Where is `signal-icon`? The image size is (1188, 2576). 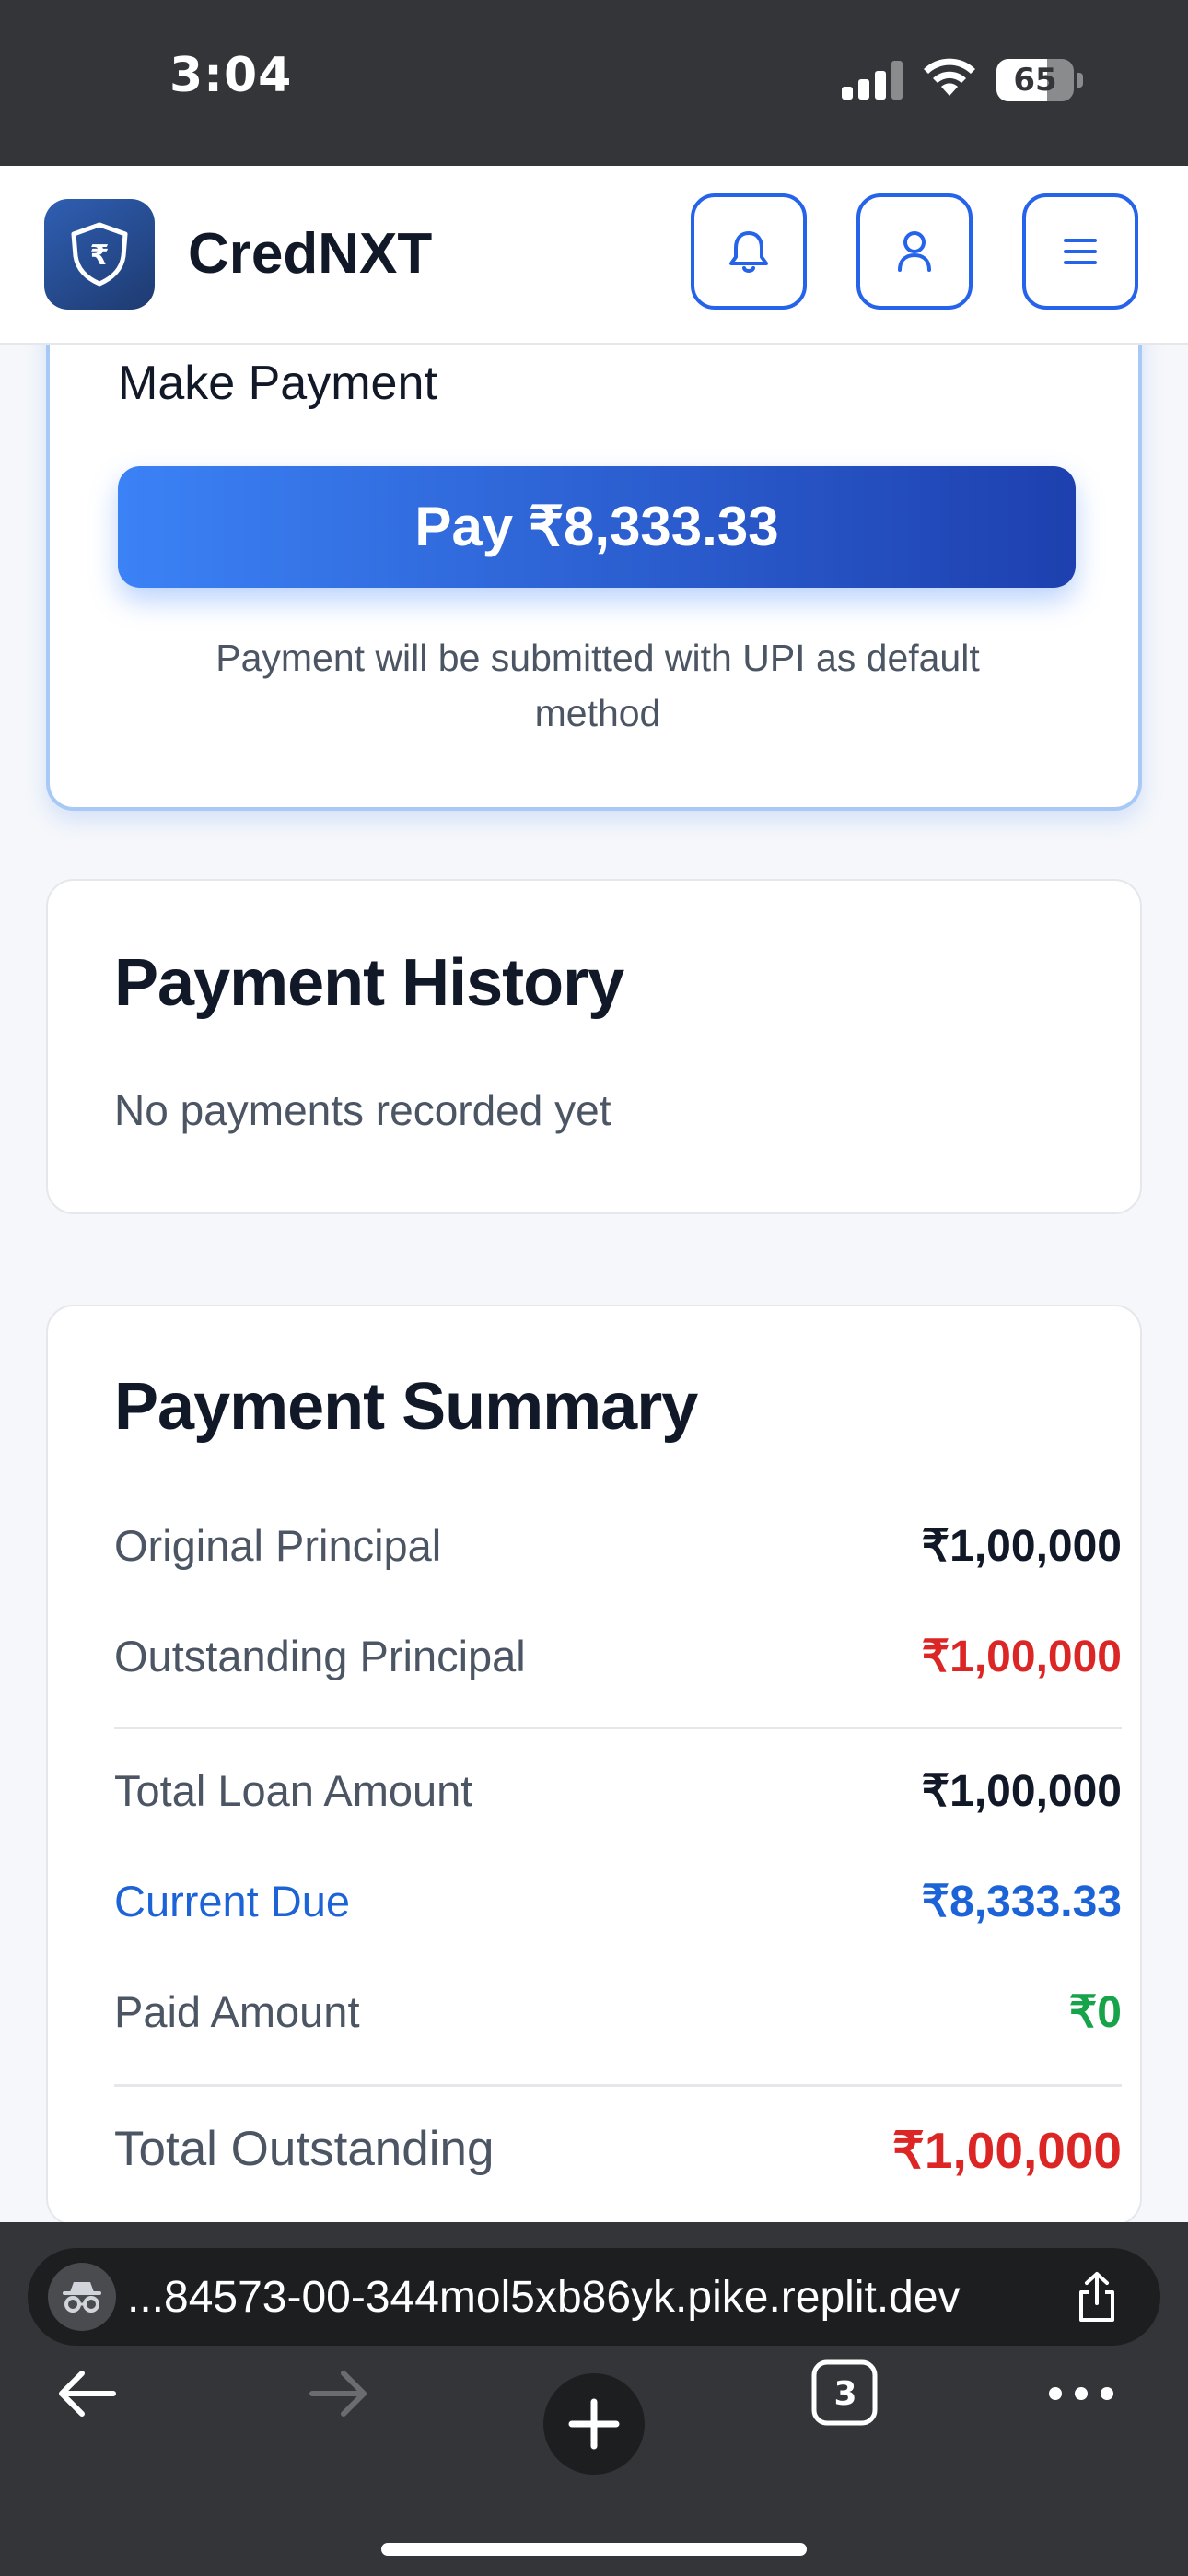 signal-icon is located at coordinates (872, 80).